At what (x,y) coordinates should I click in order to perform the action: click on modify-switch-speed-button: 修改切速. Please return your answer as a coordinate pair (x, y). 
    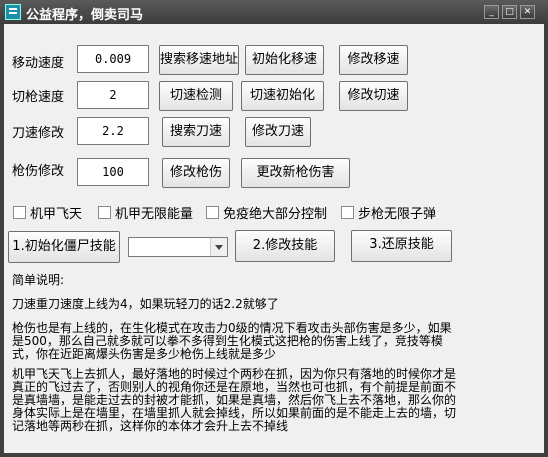
    Looking at the image, I should click on (373, 96).